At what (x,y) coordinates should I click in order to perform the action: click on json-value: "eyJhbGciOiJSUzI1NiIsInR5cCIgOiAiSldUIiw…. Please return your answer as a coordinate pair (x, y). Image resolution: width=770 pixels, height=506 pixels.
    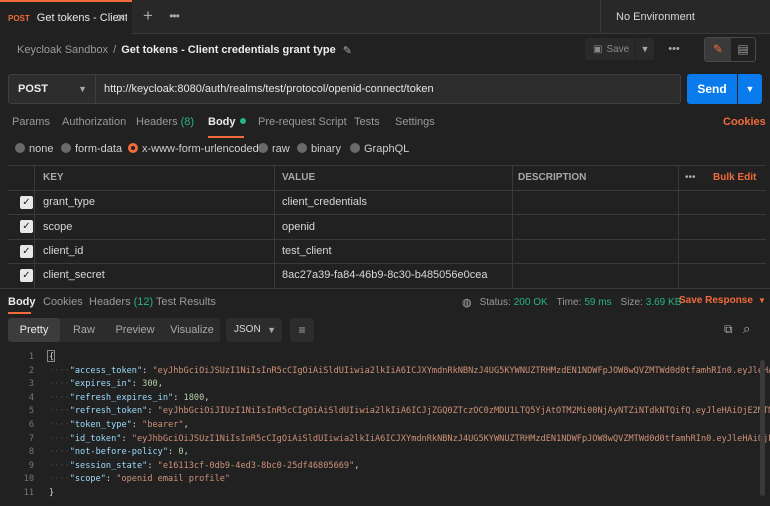
    Looking at the image, I should click on (450, 438).